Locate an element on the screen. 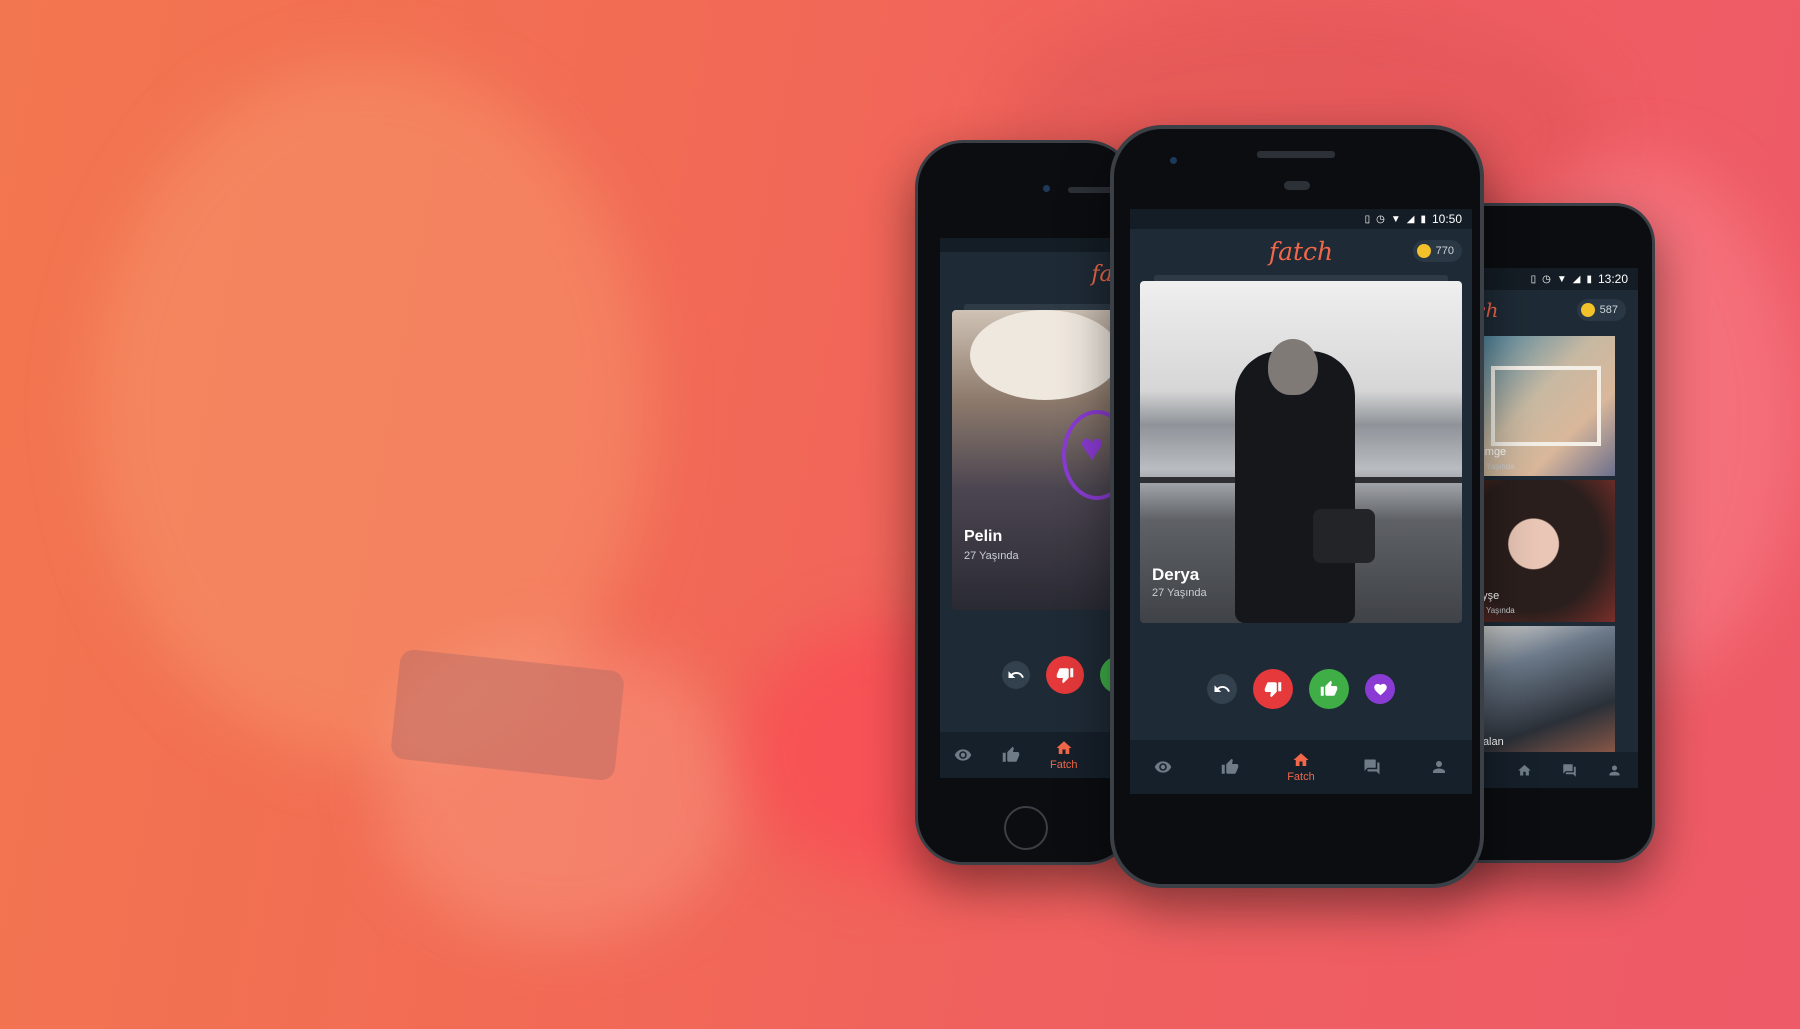  coin-badge: 587 is located at coordinates (1601, 310).